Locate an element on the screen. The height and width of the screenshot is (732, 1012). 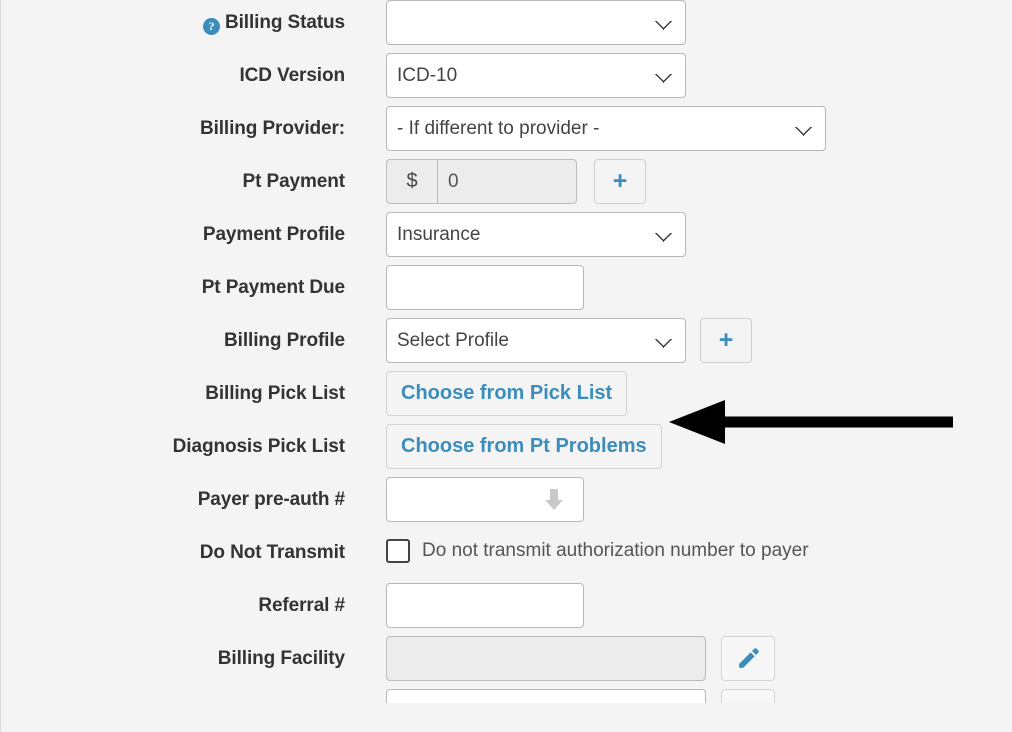
label-icd-version: ICD Version is located at coordinates (292, 75).